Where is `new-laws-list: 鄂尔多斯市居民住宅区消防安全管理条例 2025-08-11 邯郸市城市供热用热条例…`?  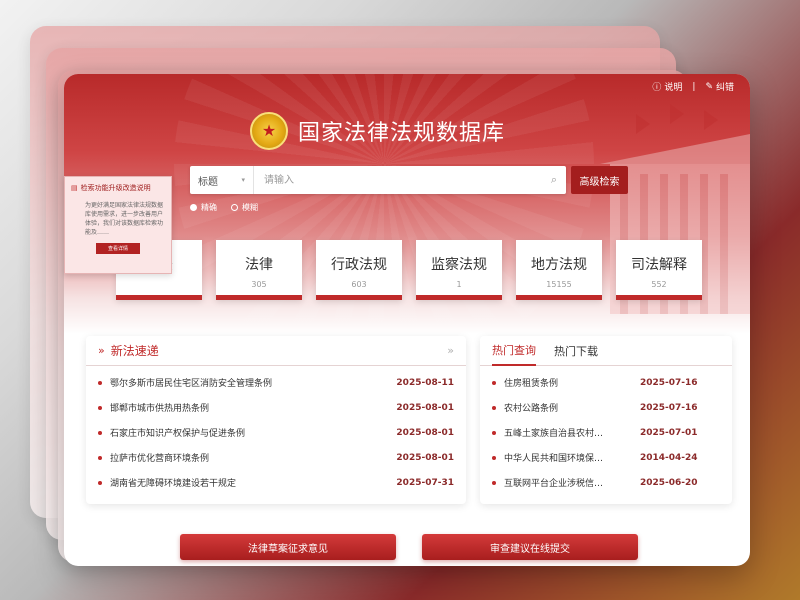
new-laws-list: 鄂尔多斯市居民住宅区消防安全管理条例 2025-08-11 邯郸市城市供热用热条例… is located at coordinates (276, 430).